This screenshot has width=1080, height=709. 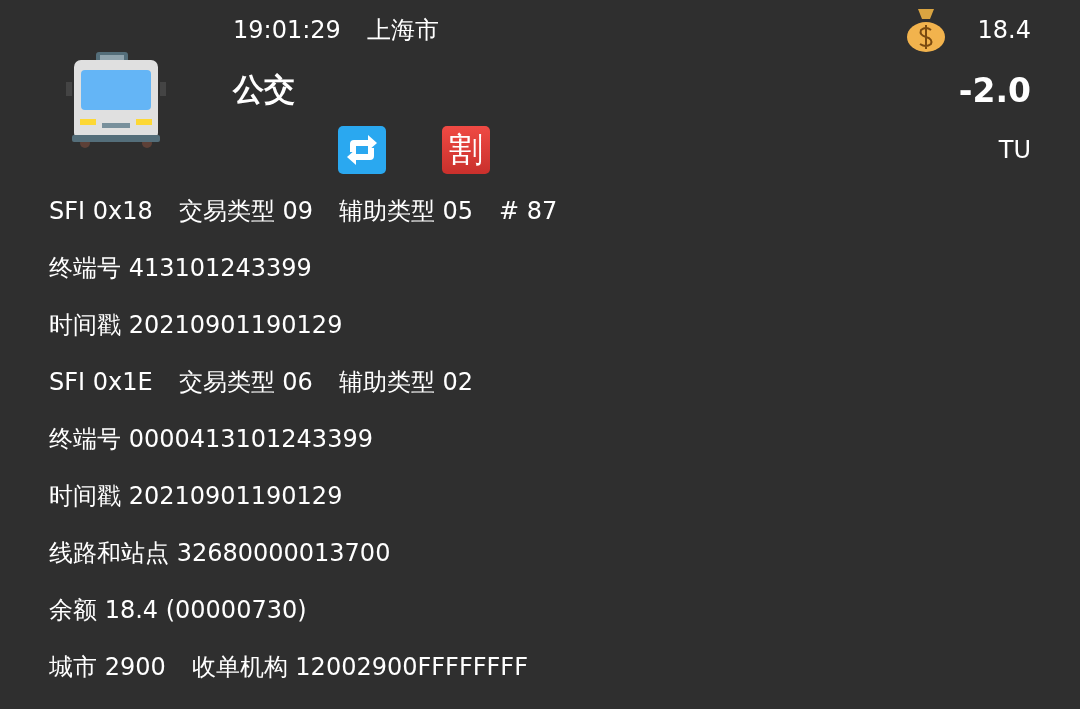 What do you see at coordinates (528, 210) in the screenshot?
I see `detail-text: # 87` at bounding box center [528, 210].